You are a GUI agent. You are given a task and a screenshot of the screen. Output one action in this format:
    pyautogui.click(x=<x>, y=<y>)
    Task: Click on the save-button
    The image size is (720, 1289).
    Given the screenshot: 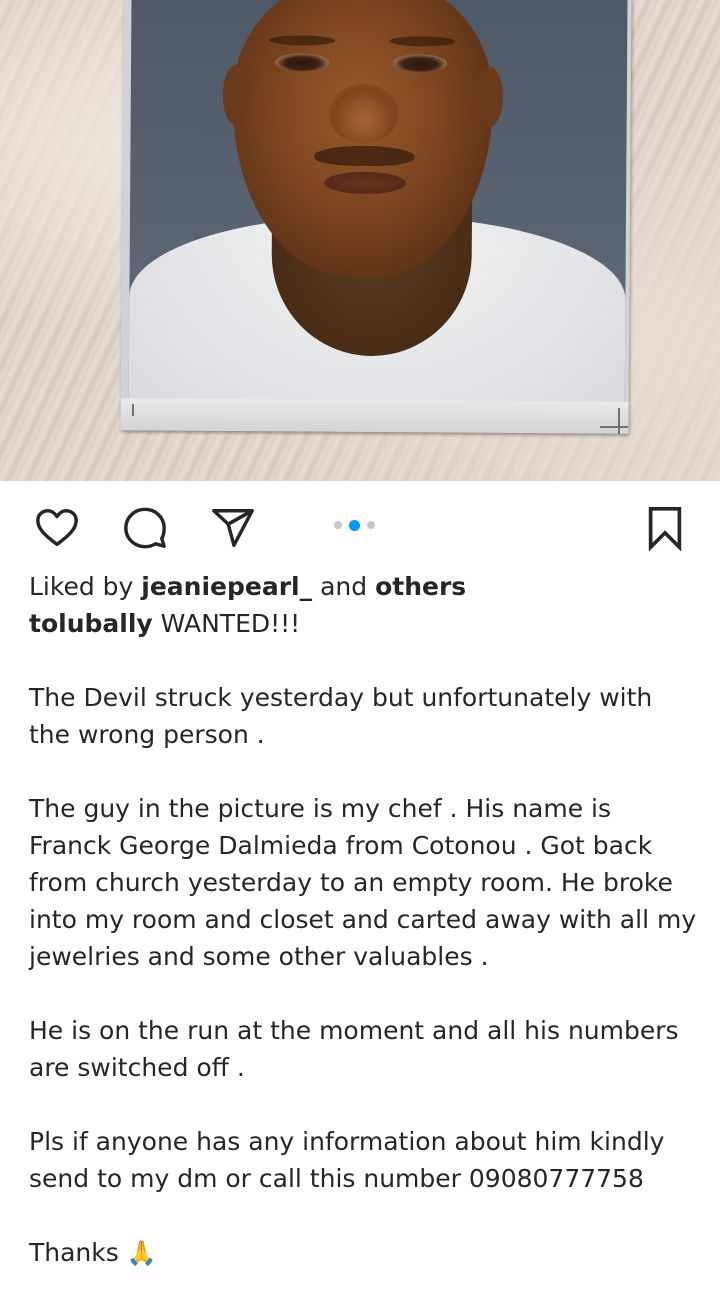 What is the action you would take?
    pyautogui.click(x=665, y=528)
    